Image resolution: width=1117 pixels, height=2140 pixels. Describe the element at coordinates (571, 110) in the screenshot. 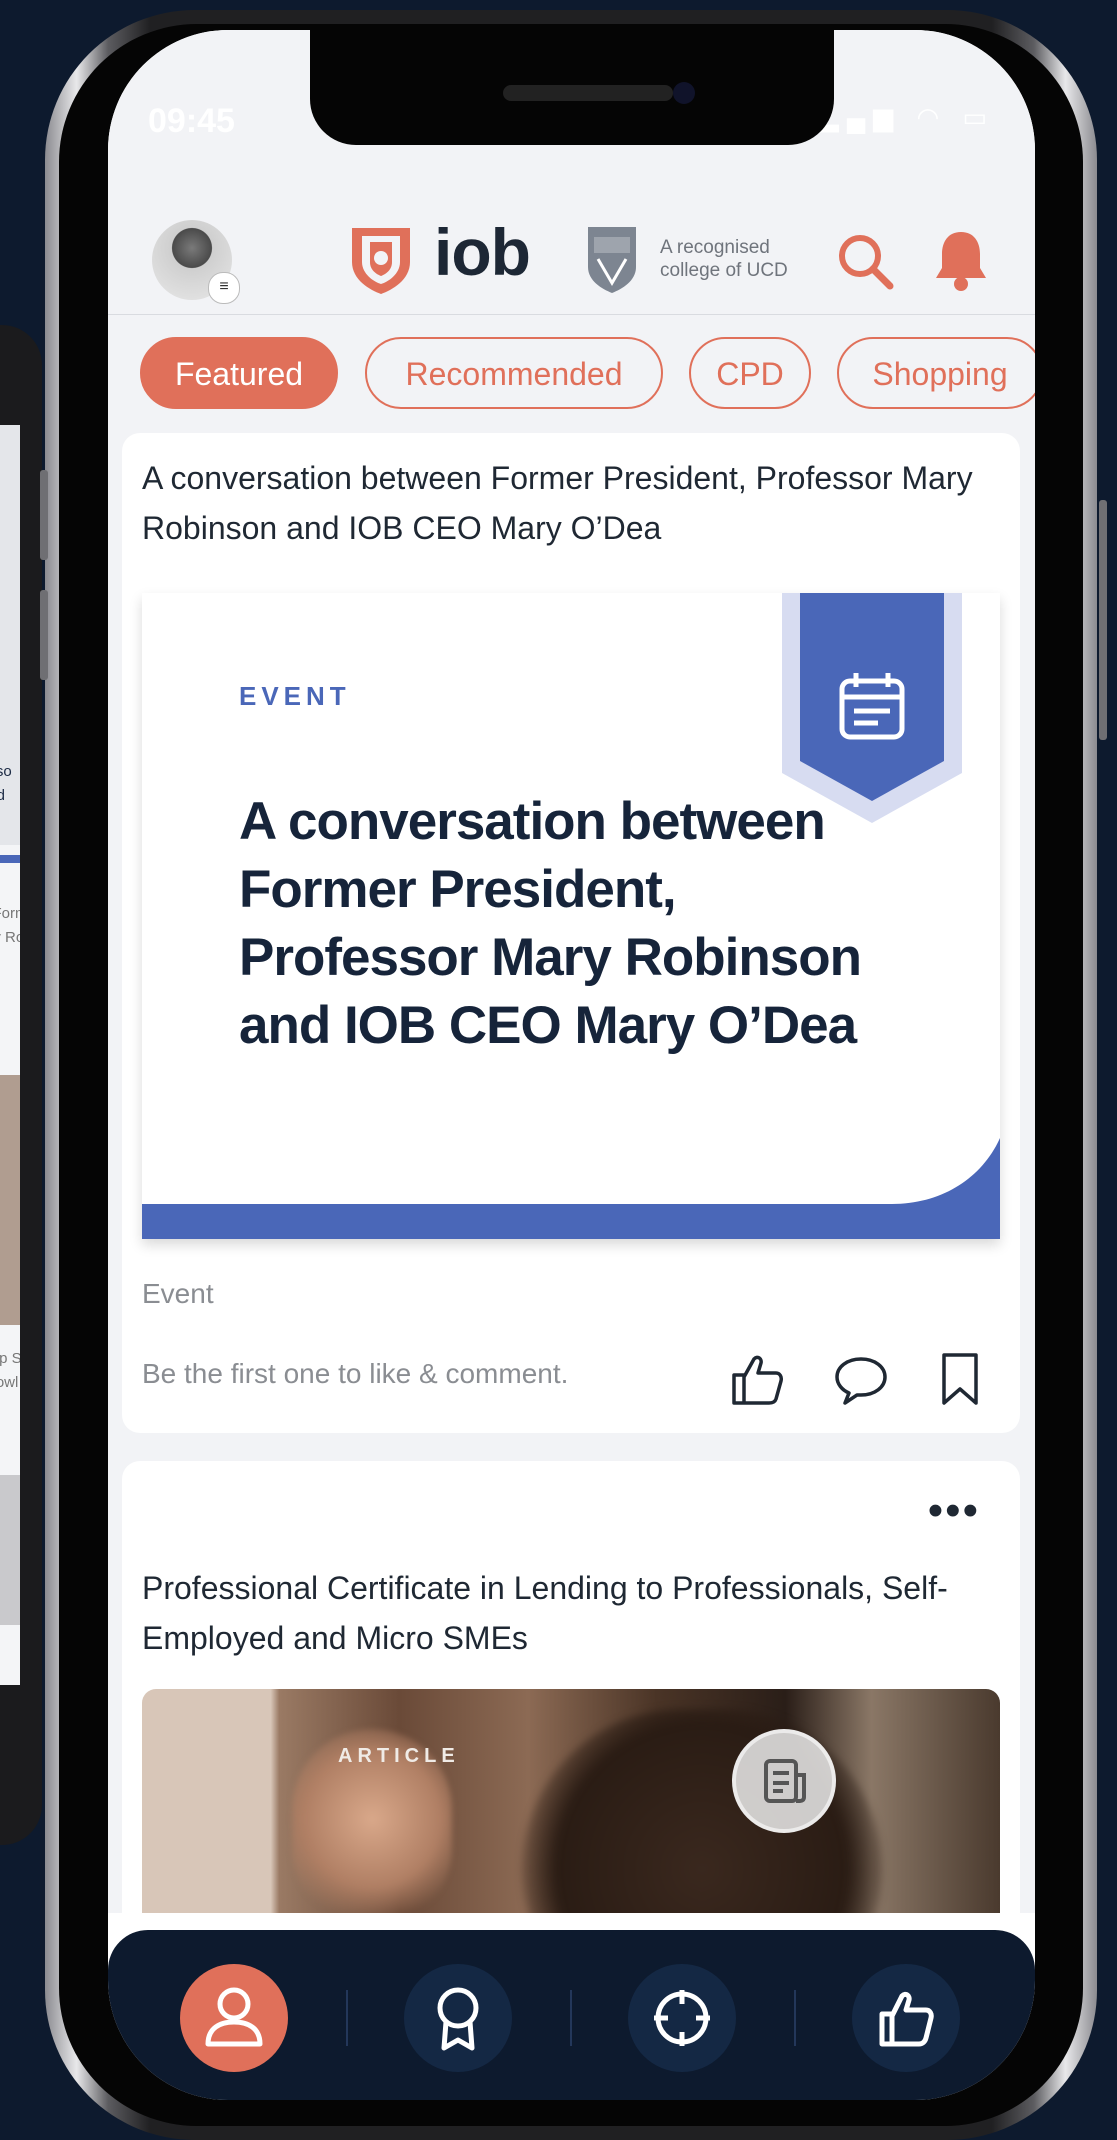

I see `status-bar: 09:45 ▂▄▆ ◠ ▭` at that location.